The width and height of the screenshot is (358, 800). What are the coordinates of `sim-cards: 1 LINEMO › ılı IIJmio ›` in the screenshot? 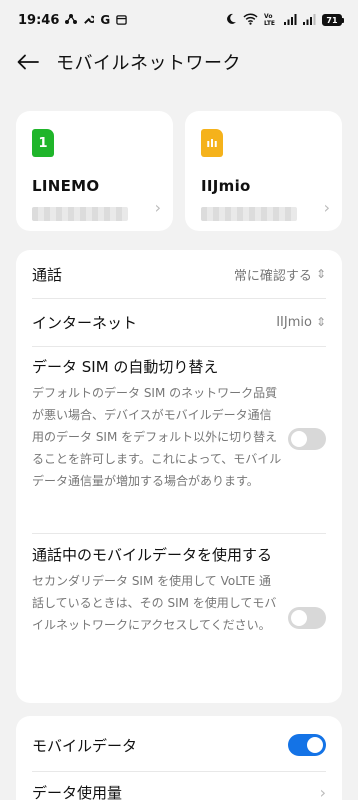 It's located at (179, 171).